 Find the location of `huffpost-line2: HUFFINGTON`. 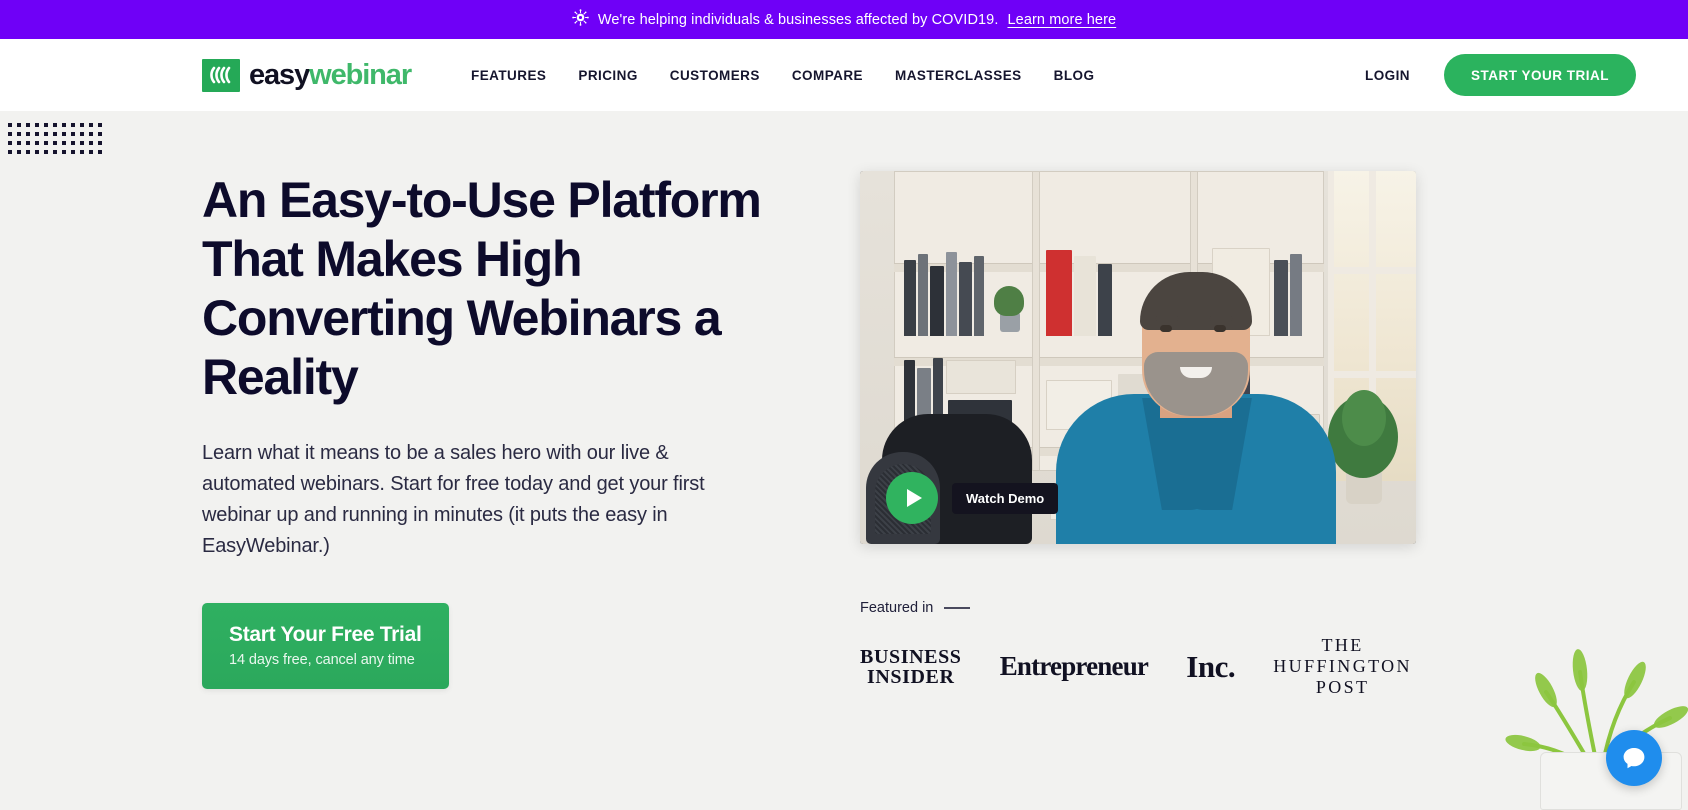

huffpost-line2: HUFFINGTON is located at coordinates (1342, 666).